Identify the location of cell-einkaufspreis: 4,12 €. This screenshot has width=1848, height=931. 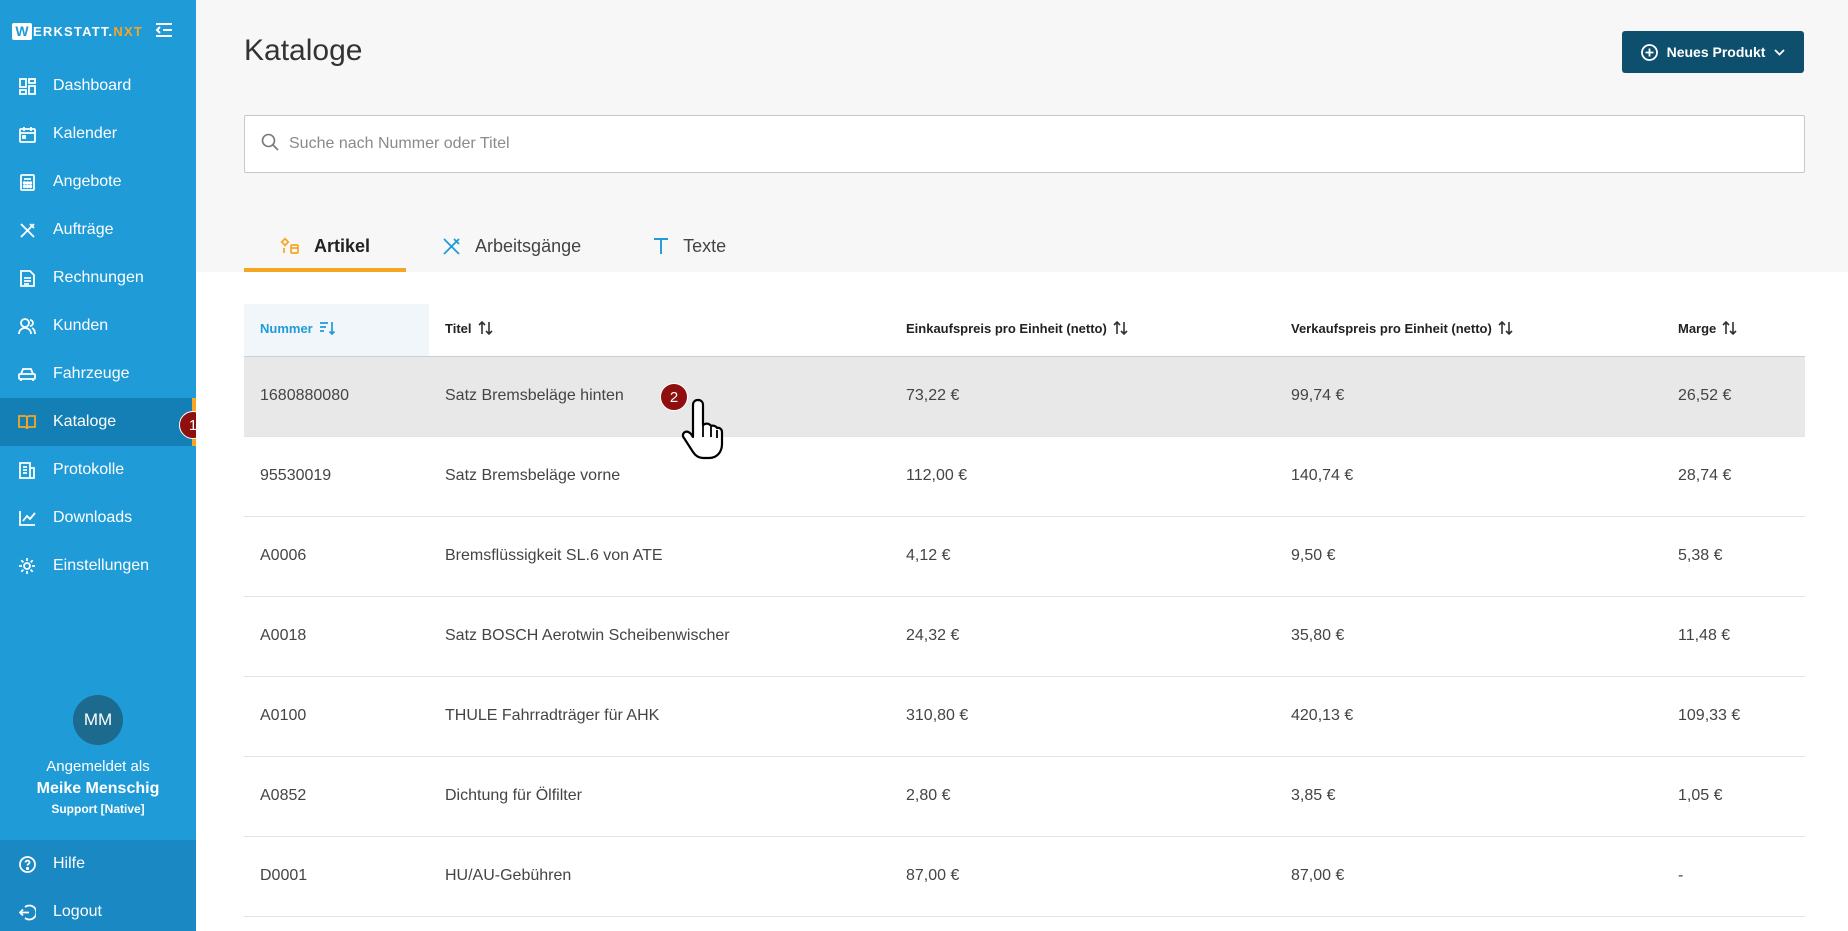
(1082, 556).